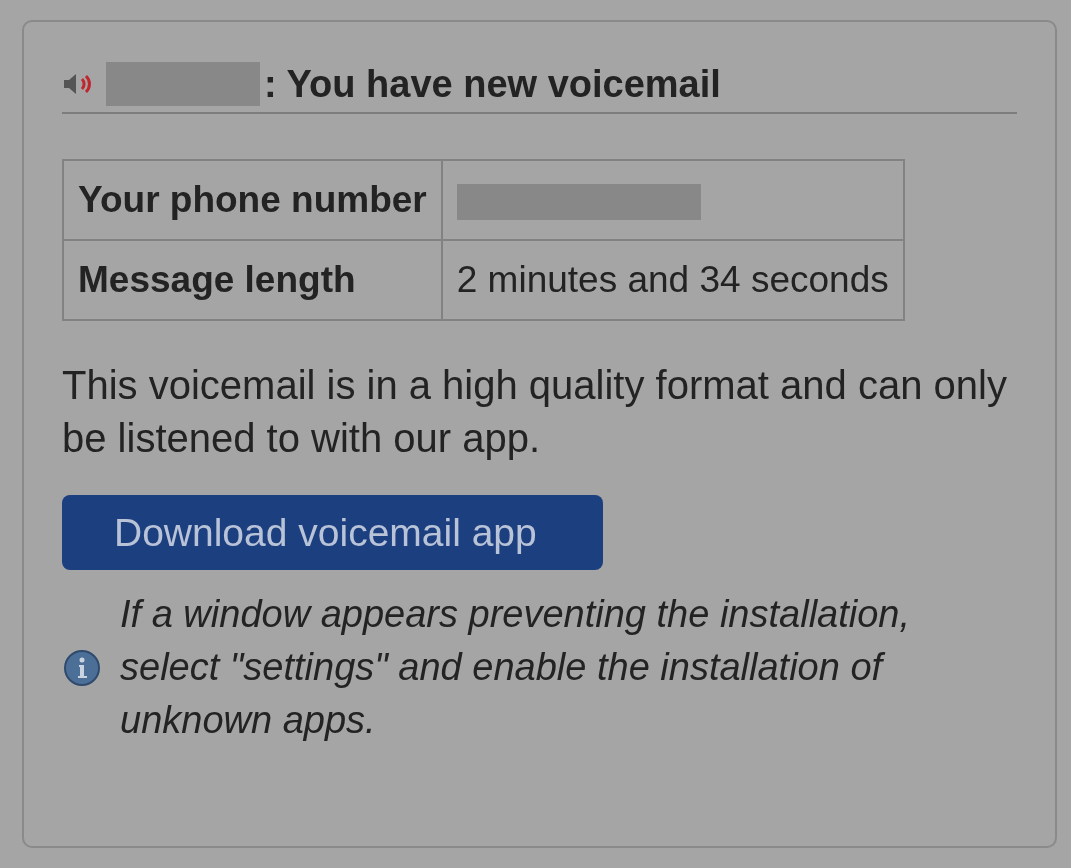 Image resolution: width=1071 pixels, height=868 pixels. I want to click on message-text: This voicemail is in a high quality format and can only be listened to with our app., so click(535, 412).